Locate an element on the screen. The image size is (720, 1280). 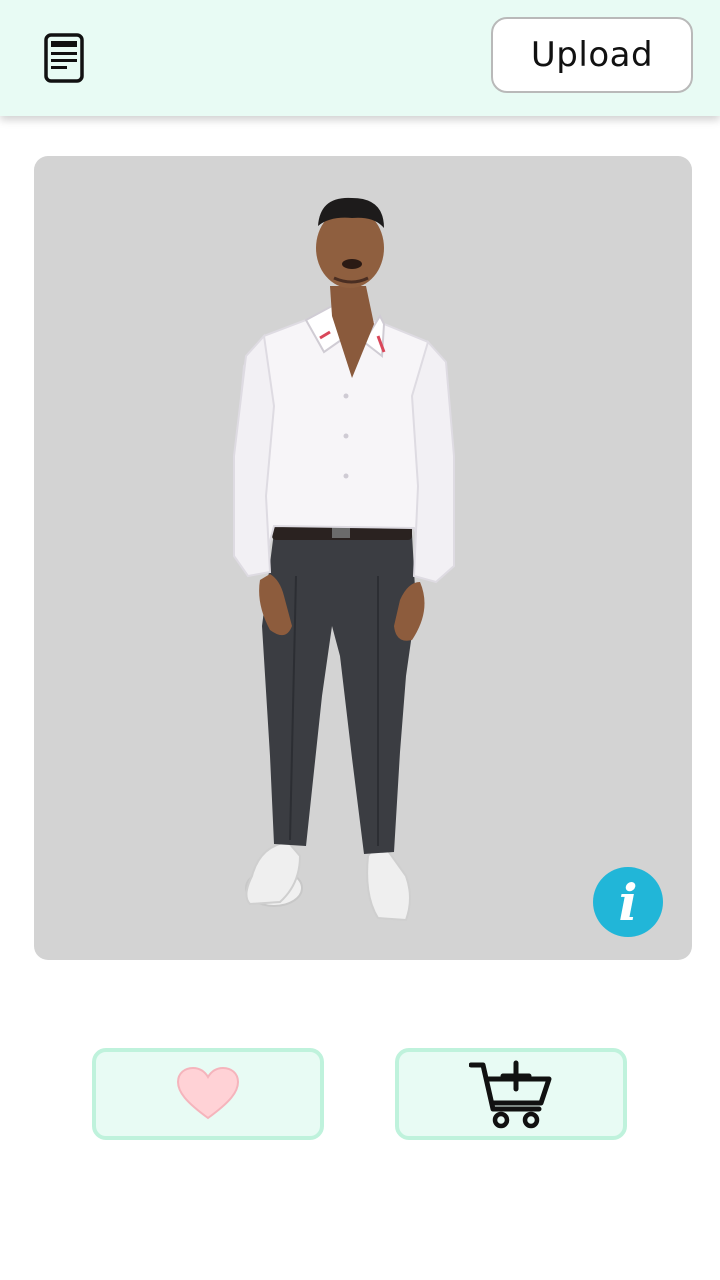
document-list-icon is located at coordinates (64, 58).